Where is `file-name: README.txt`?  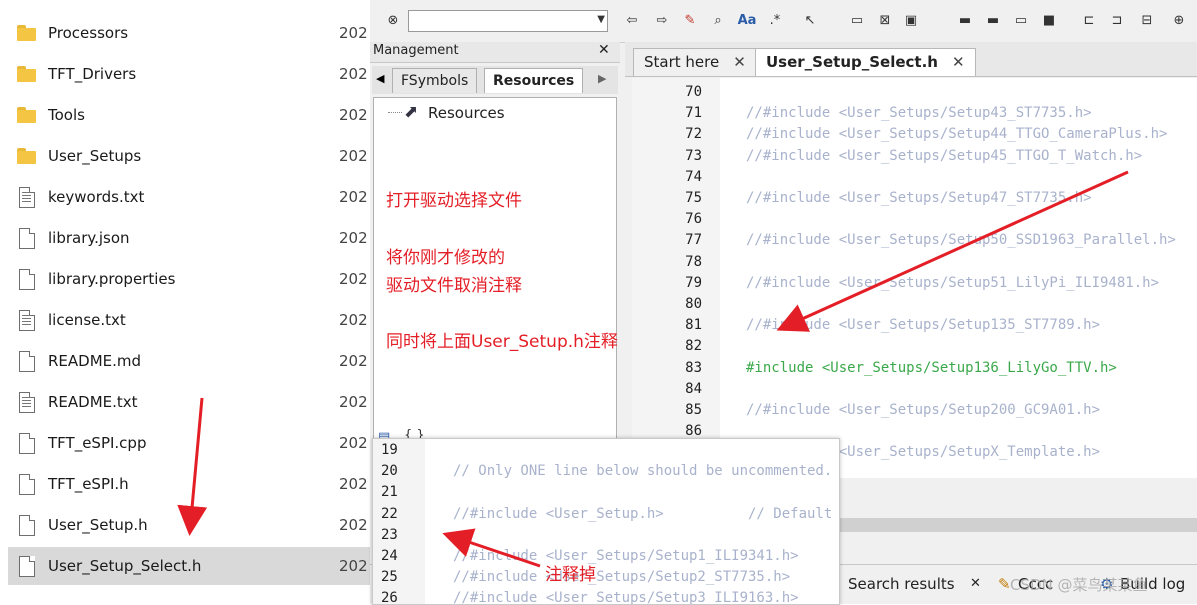 file-name: README.txt is located at coordinates (93, 402).